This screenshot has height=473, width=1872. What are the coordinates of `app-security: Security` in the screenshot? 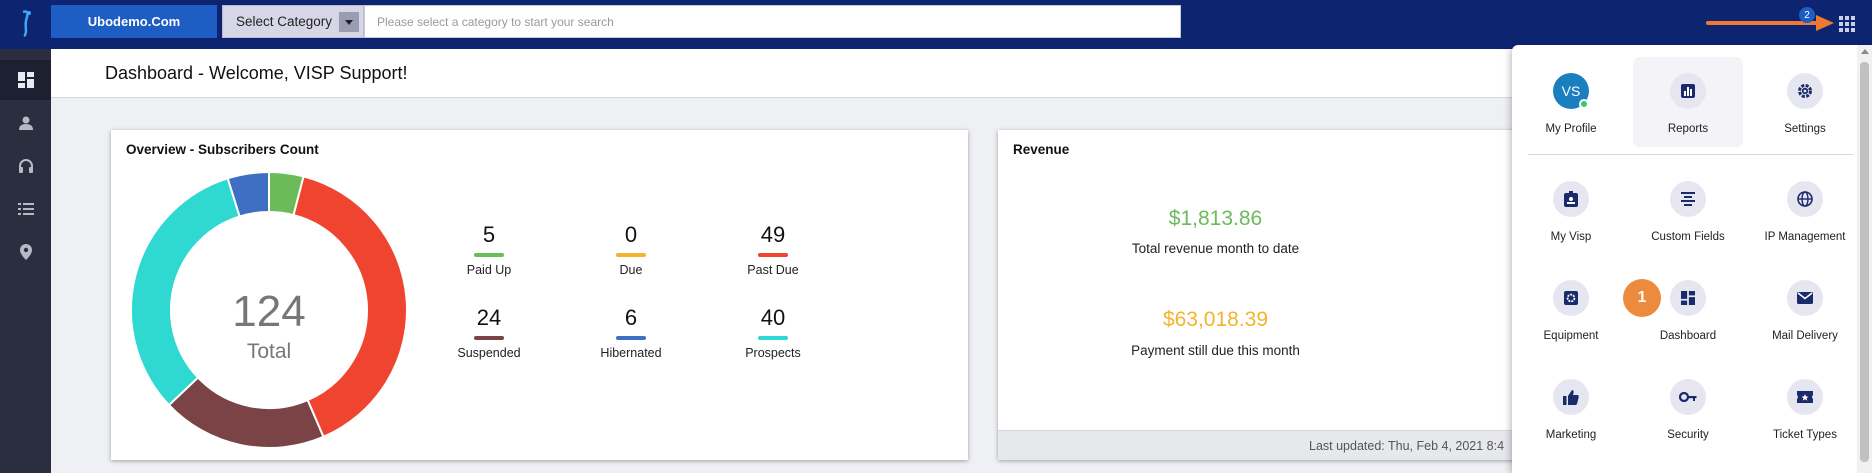 It's located at (1688, 408).